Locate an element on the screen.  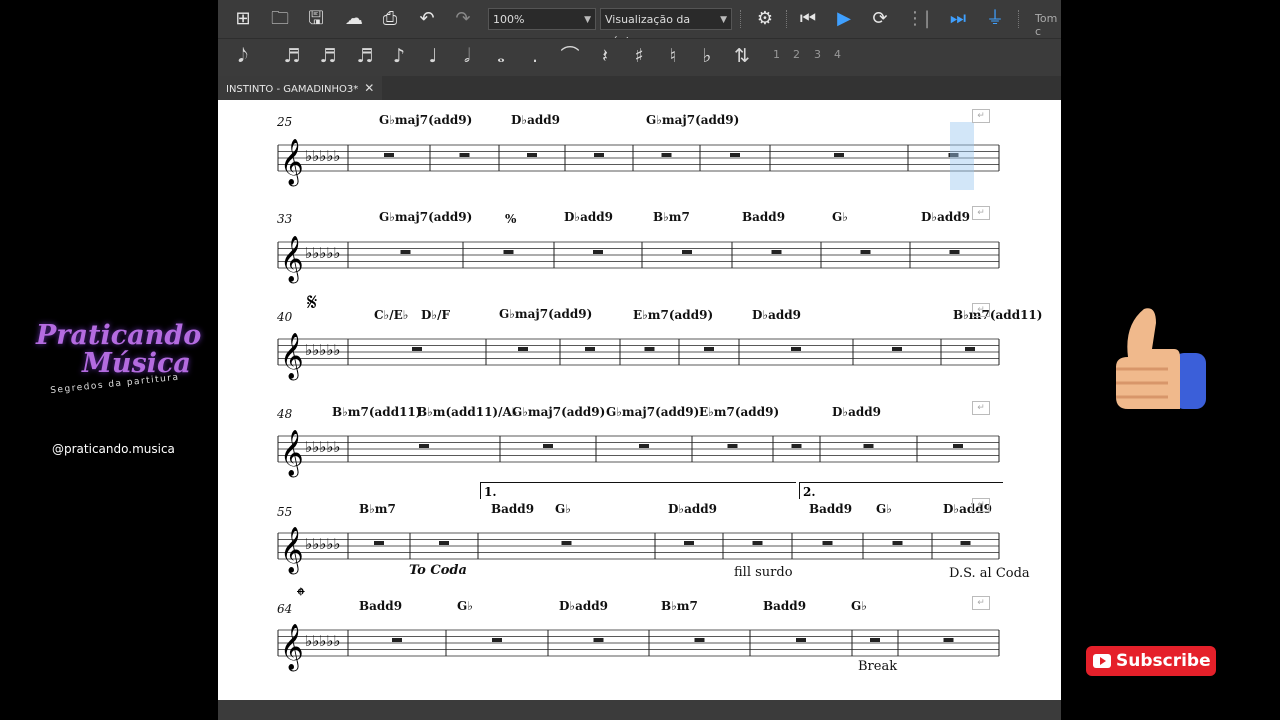
cloud-upload-icon: ☁ is located at coordinates (354, 19).